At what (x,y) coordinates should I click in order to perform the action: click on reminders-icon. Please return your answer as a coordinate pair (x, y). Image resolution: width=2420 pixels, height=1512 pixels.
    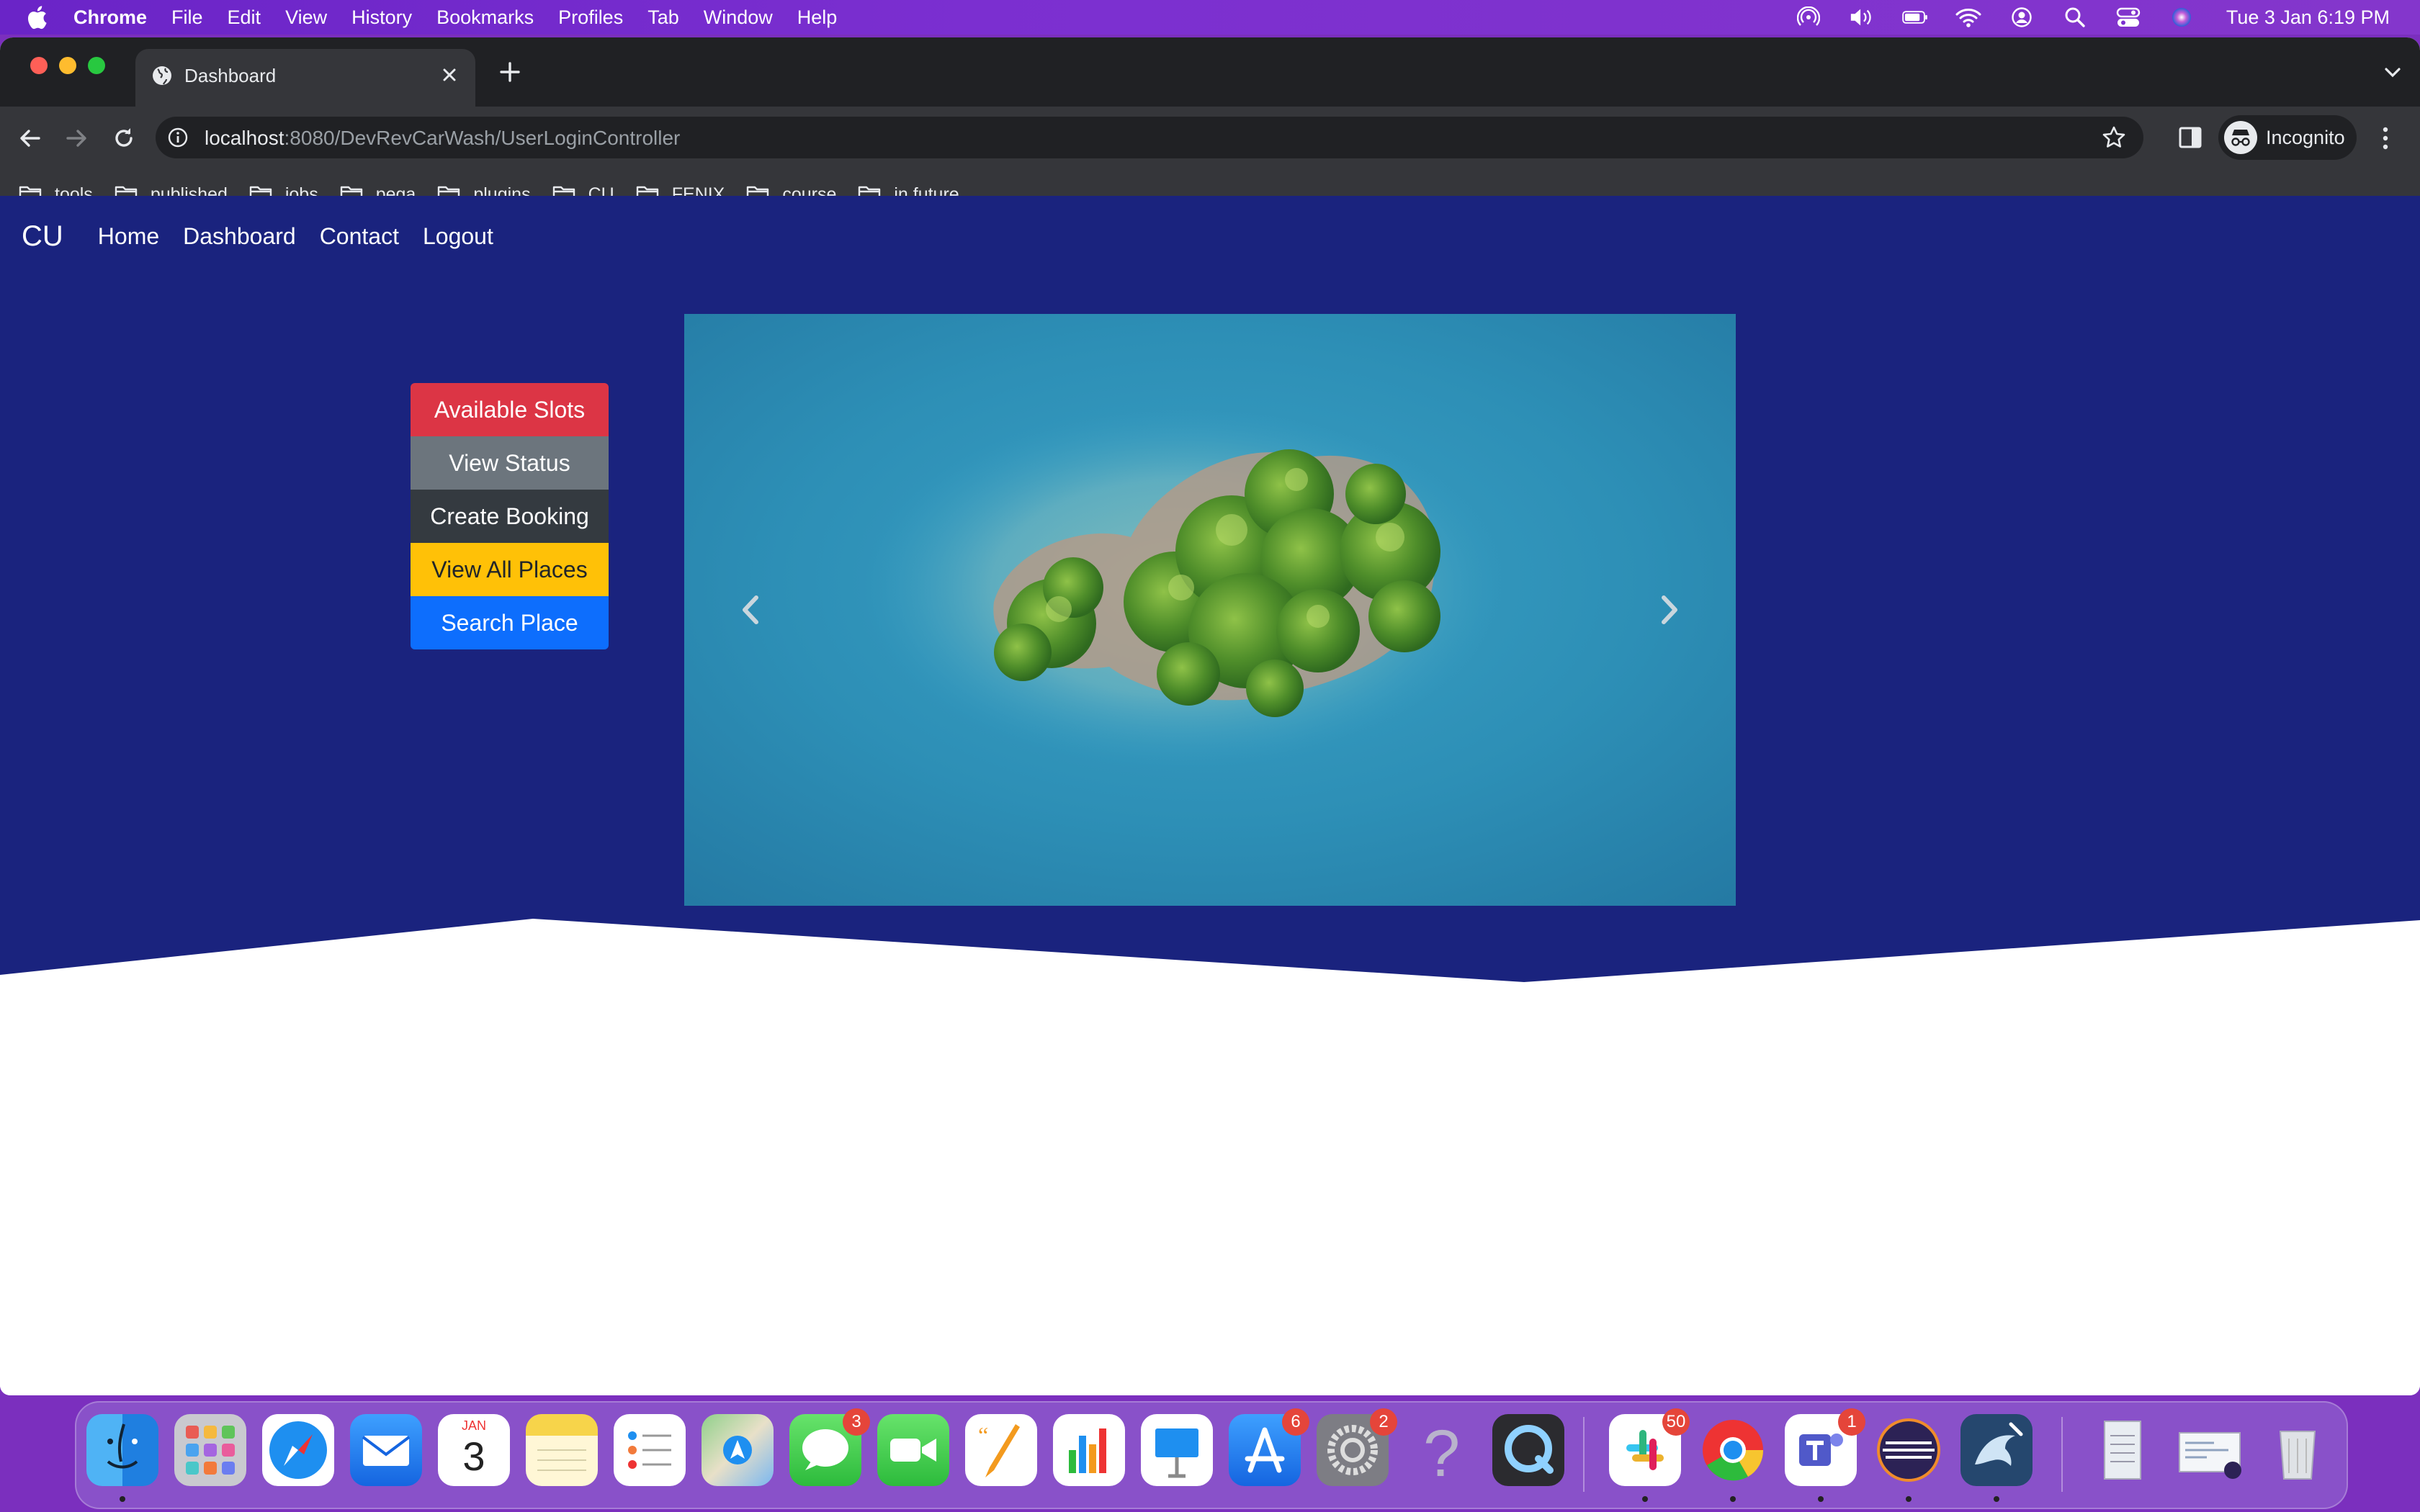
    Looking at the image, I should click on (649, 1450).